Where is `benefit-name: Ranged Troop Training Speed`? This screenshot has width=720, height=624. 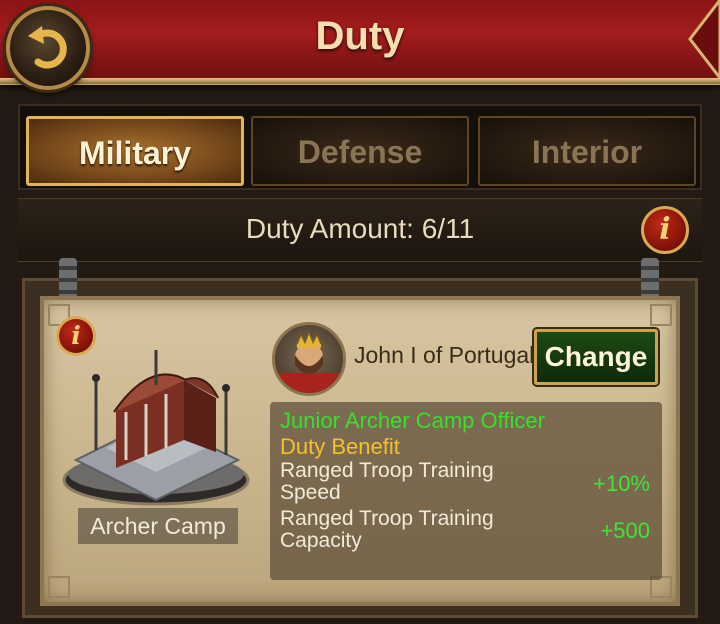
benefit-name: Ranged Troop Training Speed is located at coordinates (387, 481).